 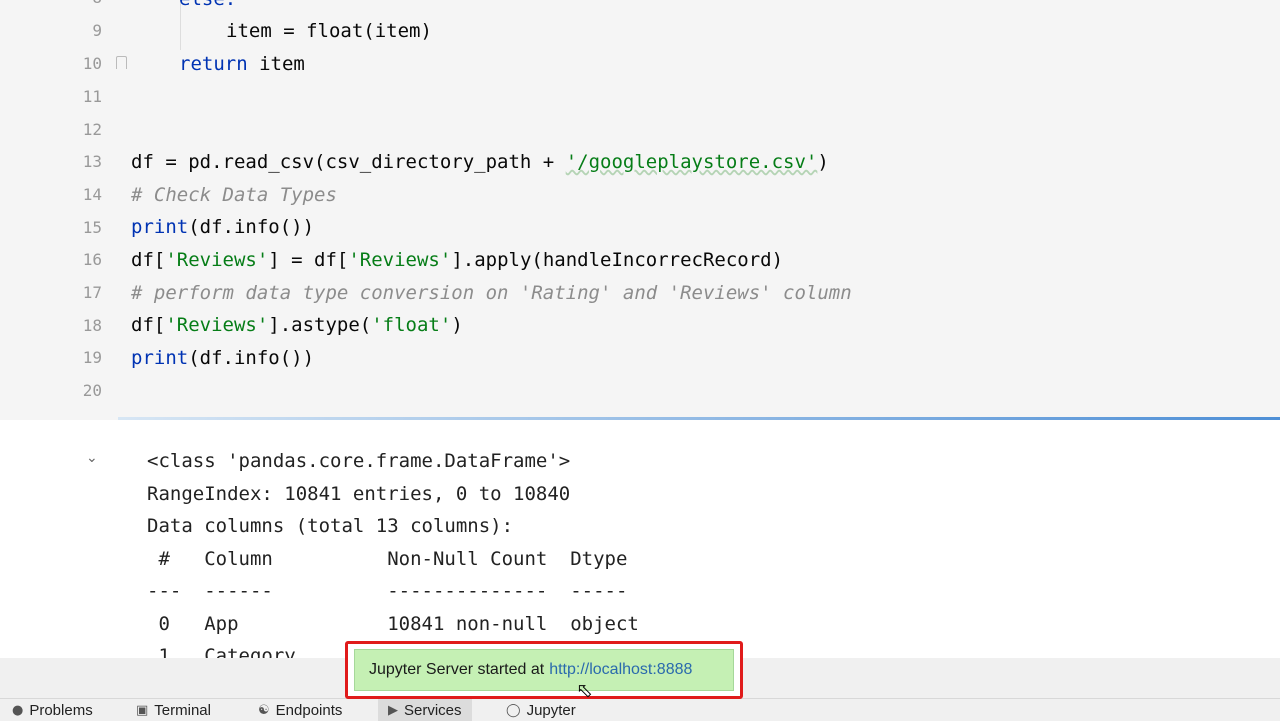 I want to click on output-line: RangeIndex: 10841 entries, 0 to 10840, so click(x=359, y=494).